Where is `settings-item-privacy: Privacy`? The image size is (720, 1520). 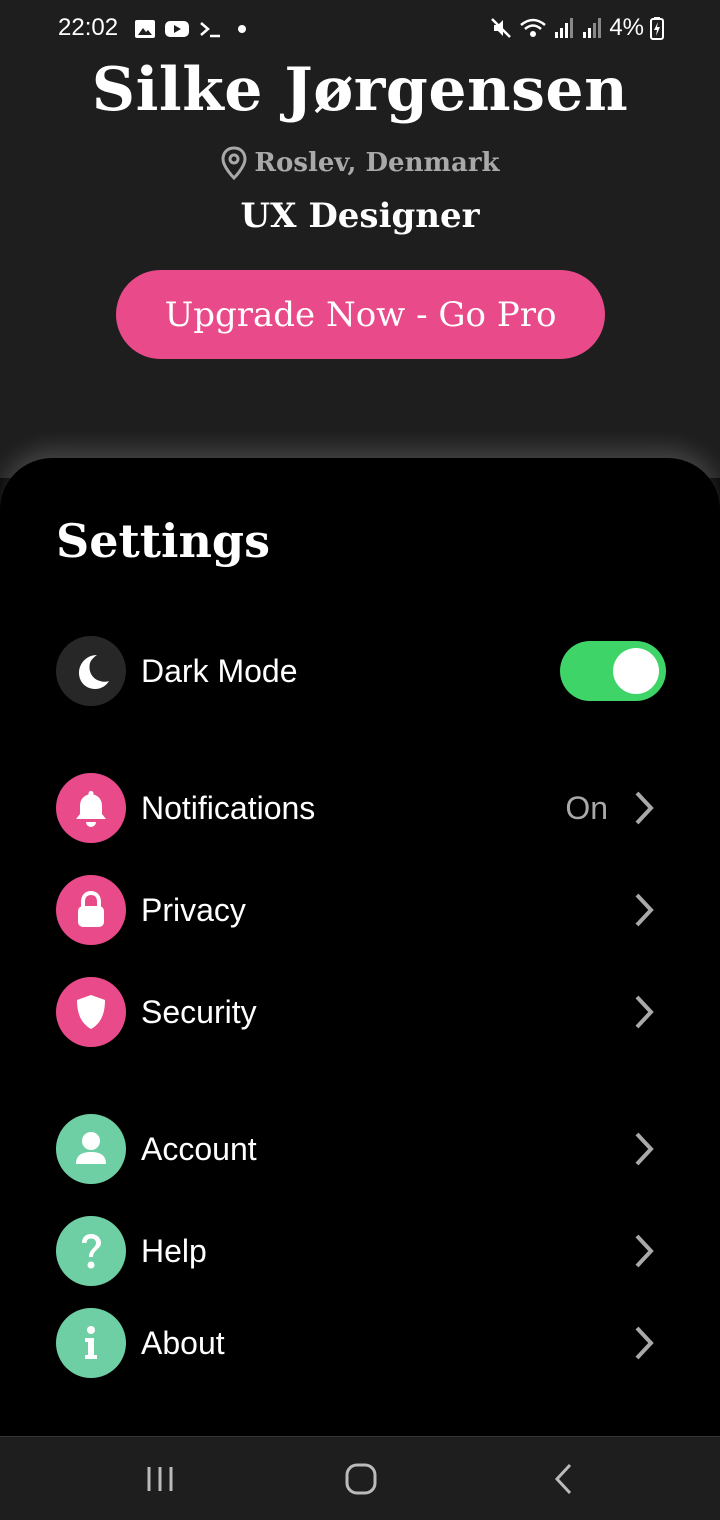 settings-item-privacy: Privacy is located at coordinates (361, 910).